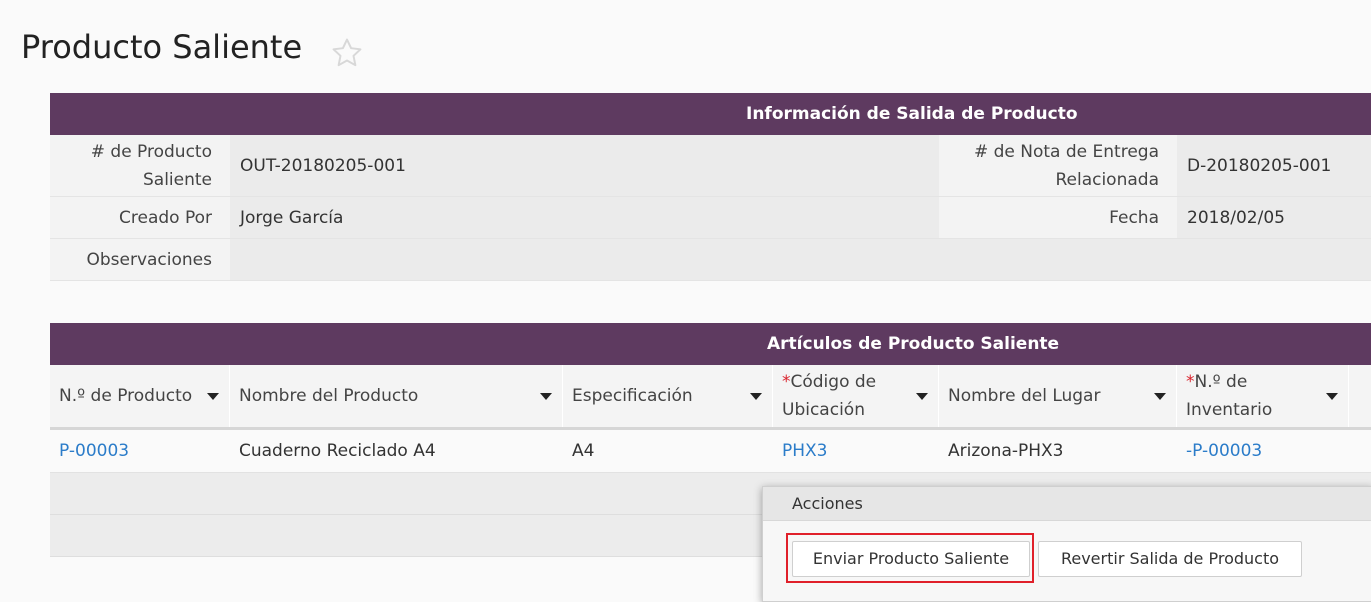 This screenshot has width=1371, height=602. I want to click on outbound-no-value: OUT-20180205-001, so click(584, 165).